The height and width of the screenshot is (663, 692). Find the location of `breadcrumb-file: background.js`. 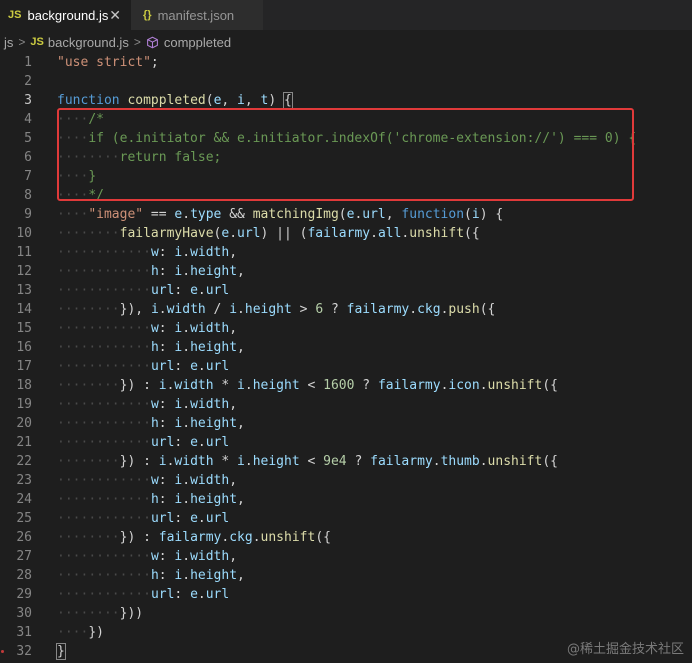

breadcrumb-file: background.js is located at coordinates (88, 42).